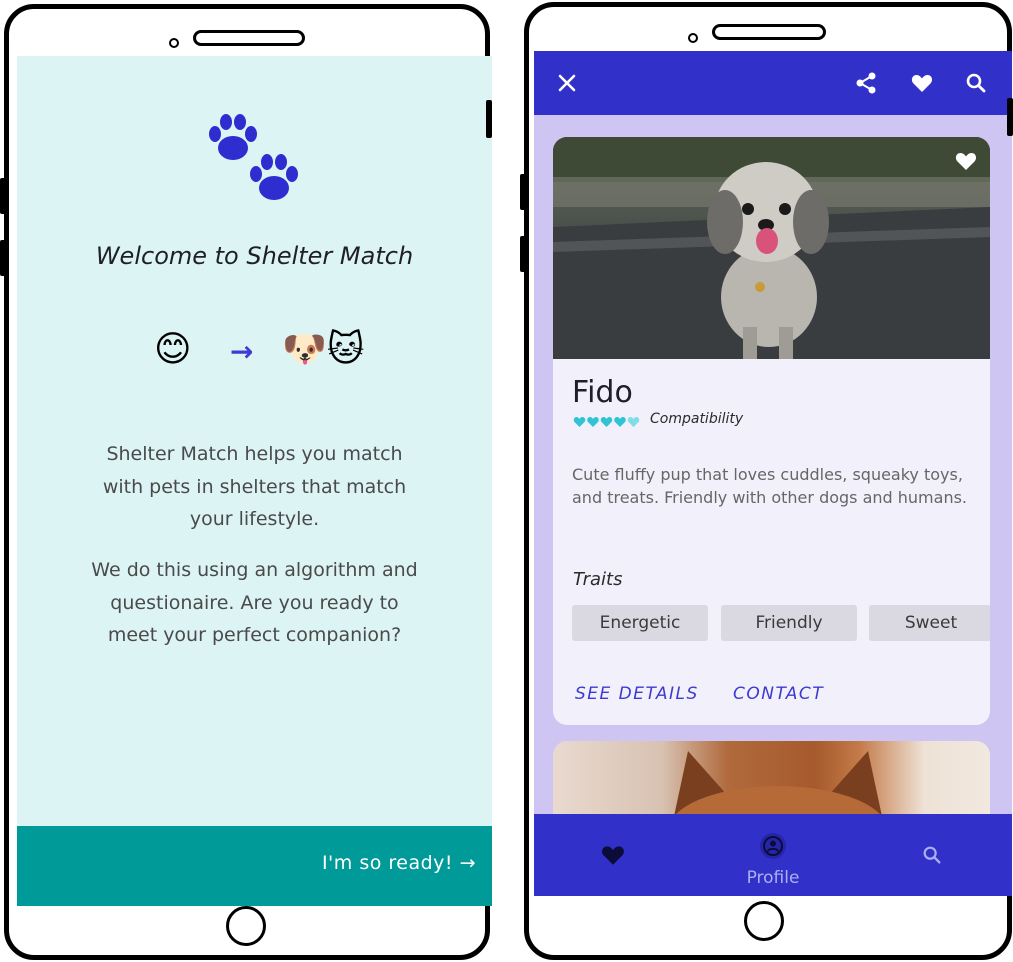 Image resolution: width=1013 pixels, height=962 pixels. Describe the element at coordinates (789, 623) in the screenshot. I see `trait-chip: Friendly` at that location.